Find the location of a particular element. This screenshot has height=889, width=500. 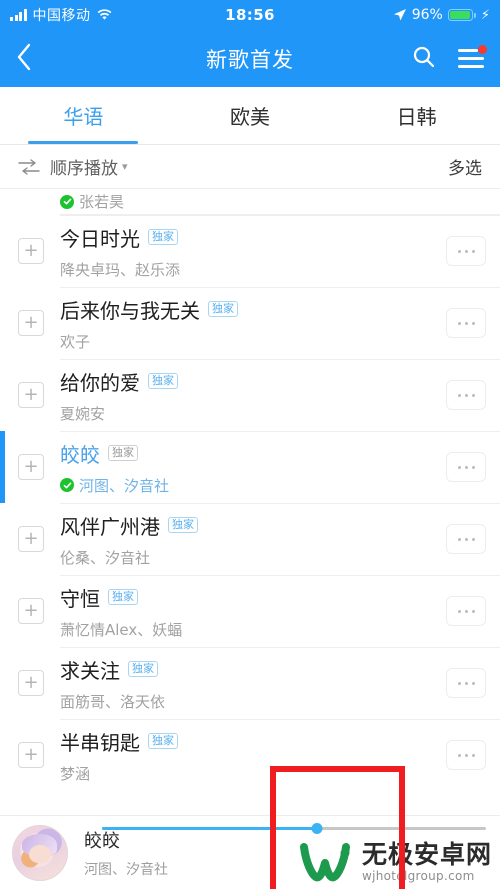

menu-button is located at coordinates (472, 56).